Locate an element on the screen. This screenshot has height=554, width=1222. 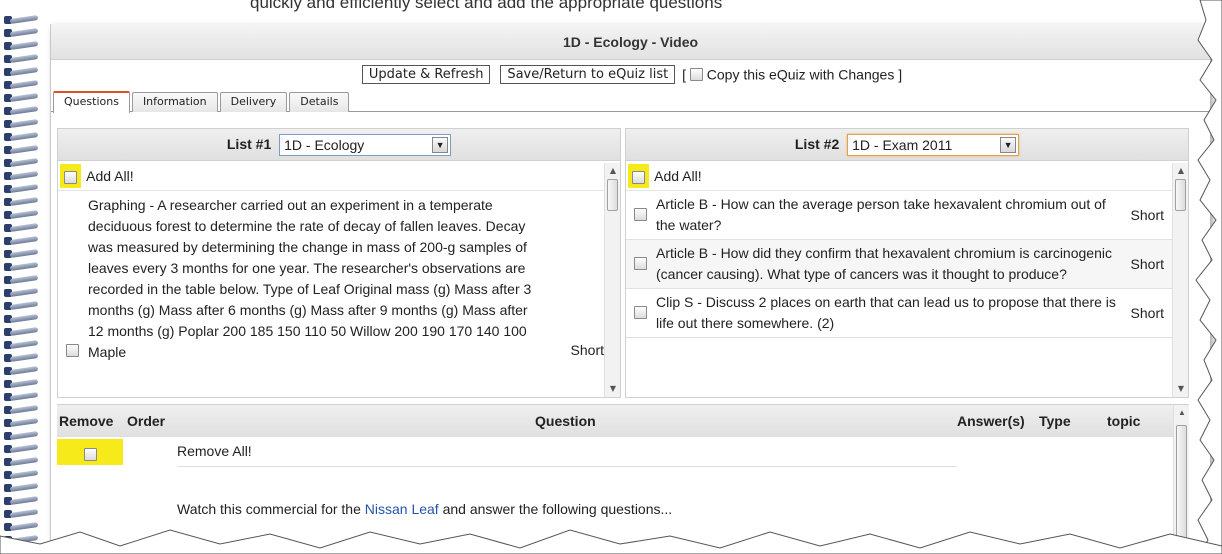
remove-all-highlight is located at coordinates (90, 452).